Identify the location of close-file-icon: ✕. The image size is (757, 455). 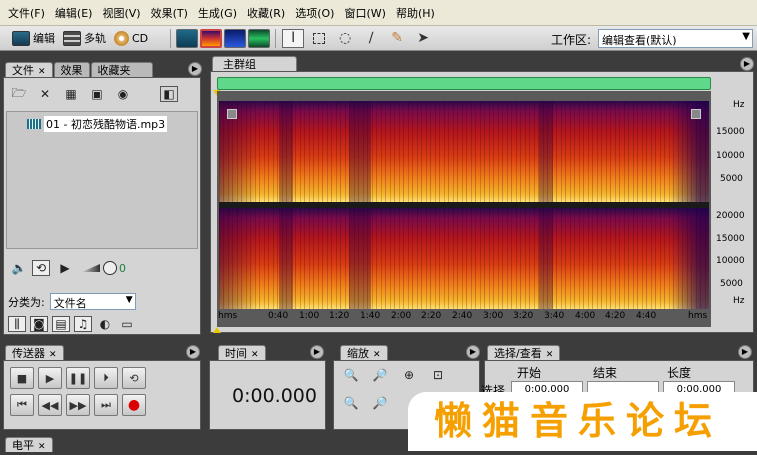
(45, 94).